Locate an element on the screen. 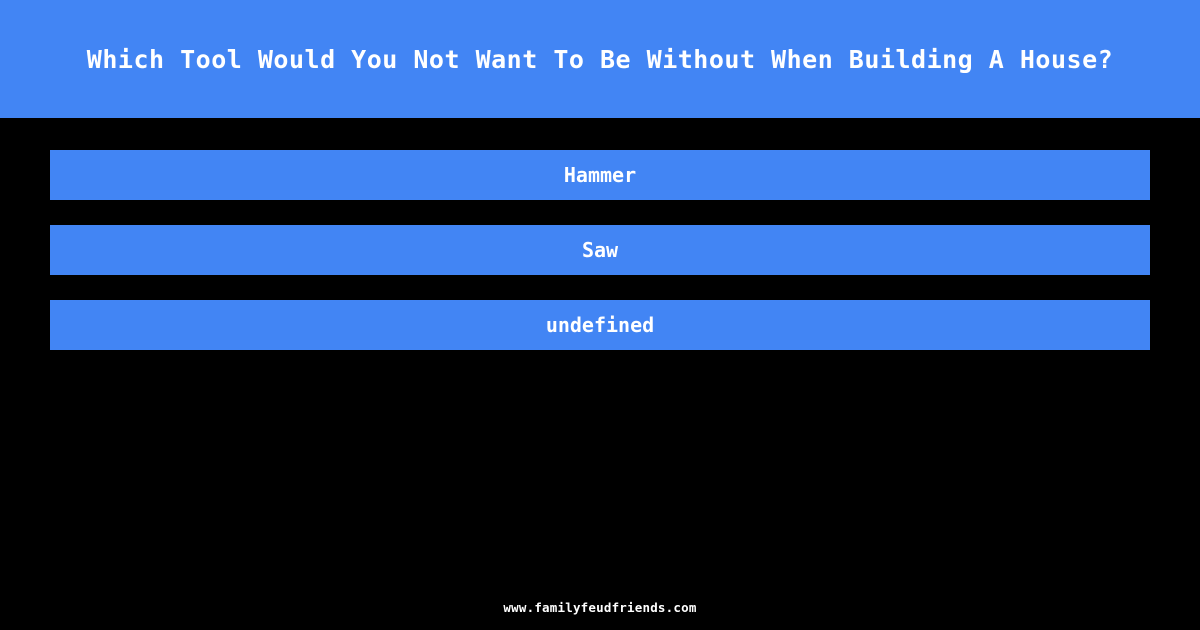  answer-label: Saw is located at coordinates (600, 250).